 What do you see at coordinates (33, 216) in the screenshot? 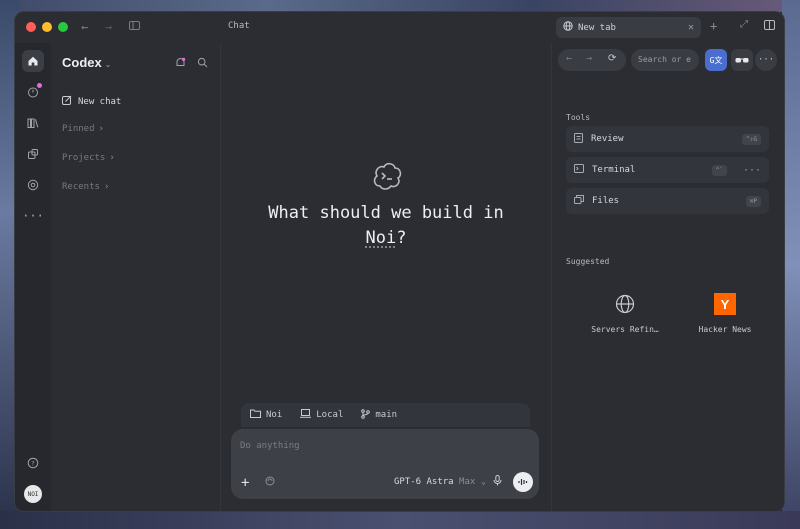
I see `more-apps-icon: ···` at bounding box center [33, 216].